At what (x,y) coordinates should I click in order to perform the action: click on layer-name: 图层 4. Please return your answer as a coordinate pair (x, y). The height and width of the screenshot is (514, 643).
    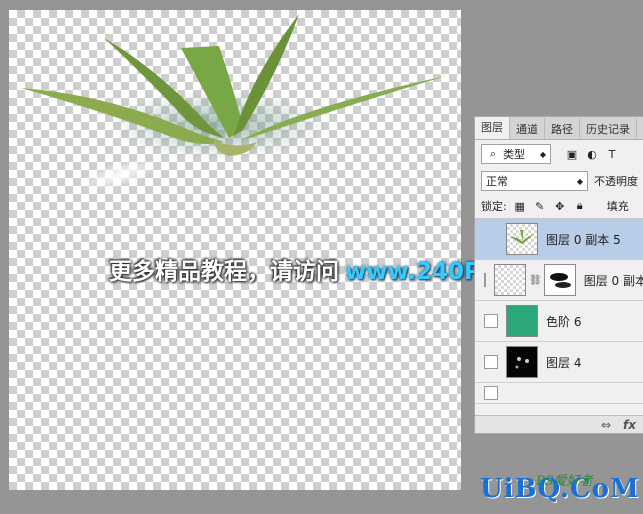
    Looking at the image, I should click on (564, 362).